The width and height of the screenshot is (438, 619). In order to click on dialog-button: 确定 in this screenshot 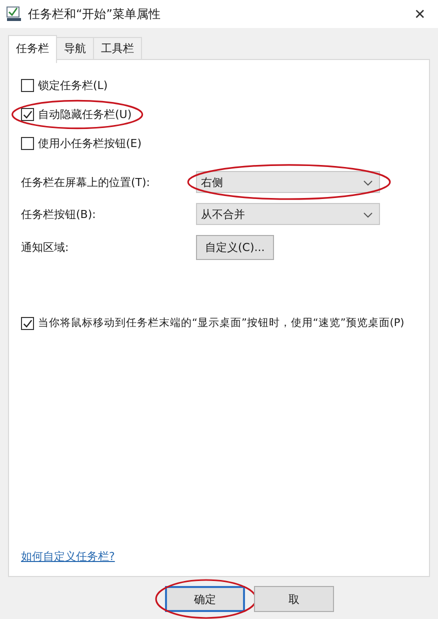, I will do `click(205, 599)`.